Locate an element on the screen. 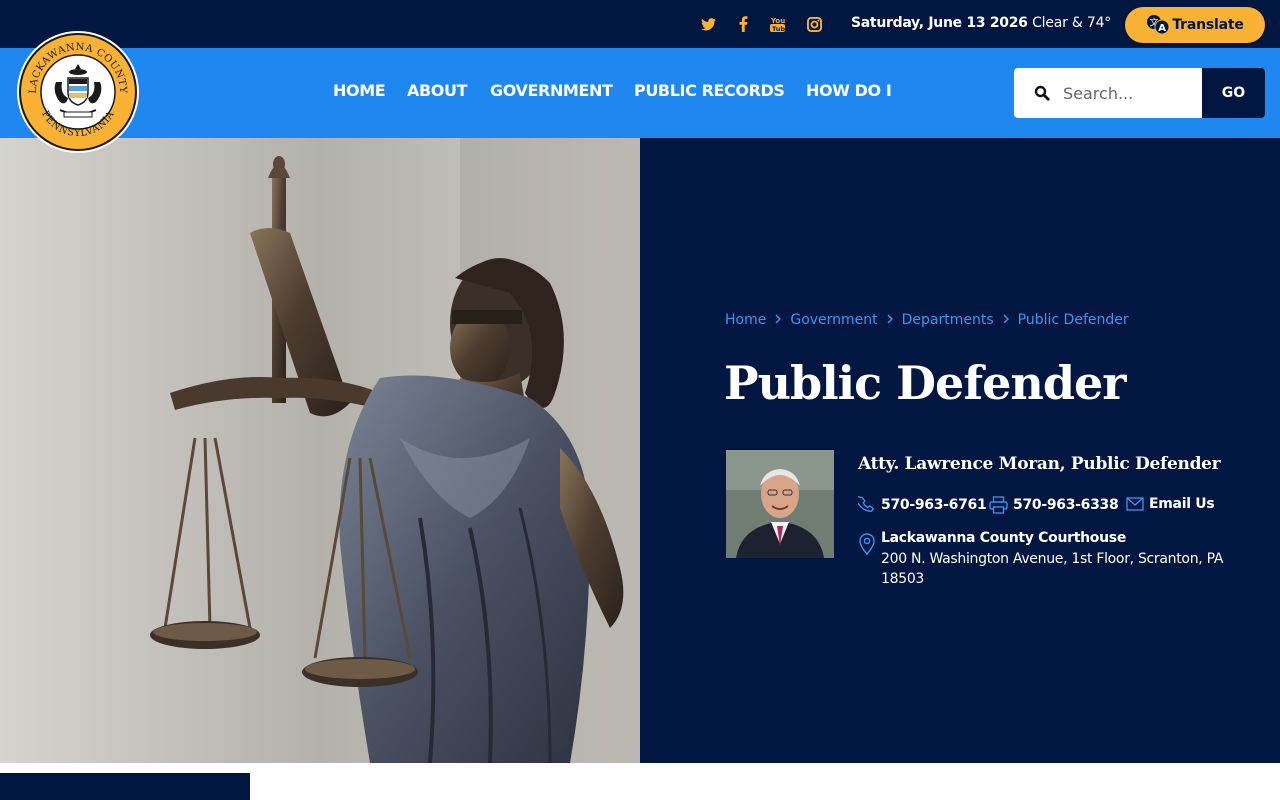 This screenshot has height=800, width=1280. nav-item-public-records: PUBLIC RECORDS is located at coordinates (720, 90).